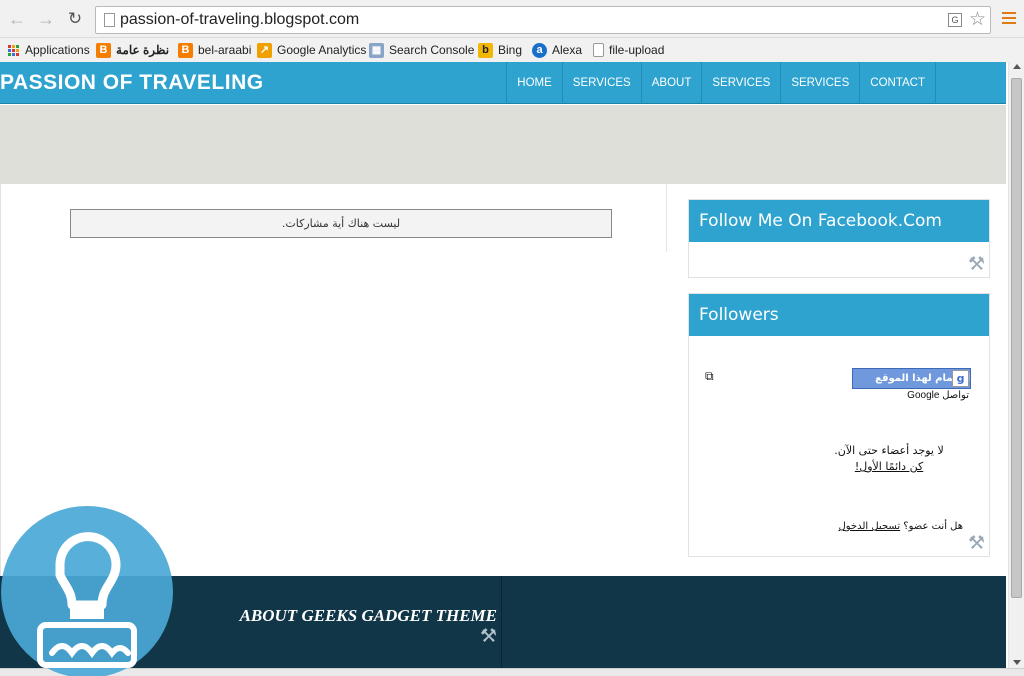 This screenshot has height=676, width=1024. I want to click on bookmark-label: Google Analytics, so click(322, 50).